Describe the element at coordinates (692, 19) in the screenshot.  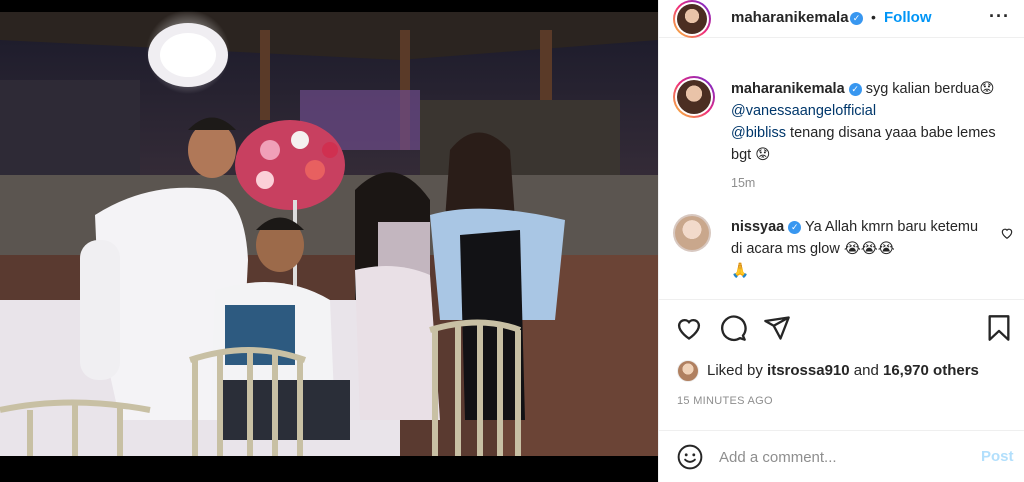
I see `author-avatar` at that location.